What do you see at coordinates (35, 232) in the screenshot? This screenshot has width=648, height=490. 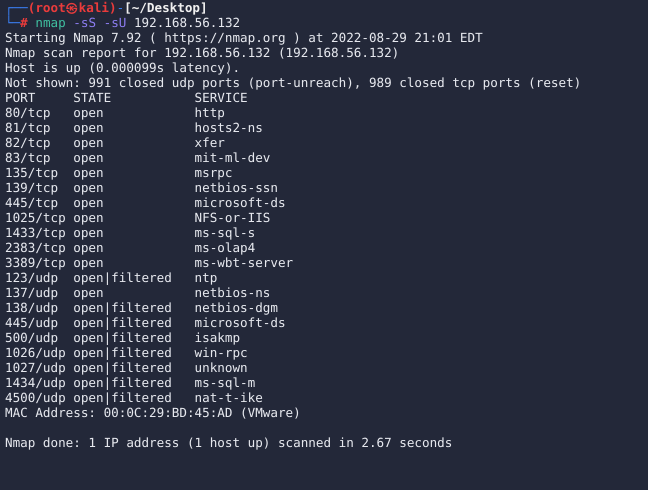 I see `port-cell: 1433/tcp` at bounding box center [35, 232].